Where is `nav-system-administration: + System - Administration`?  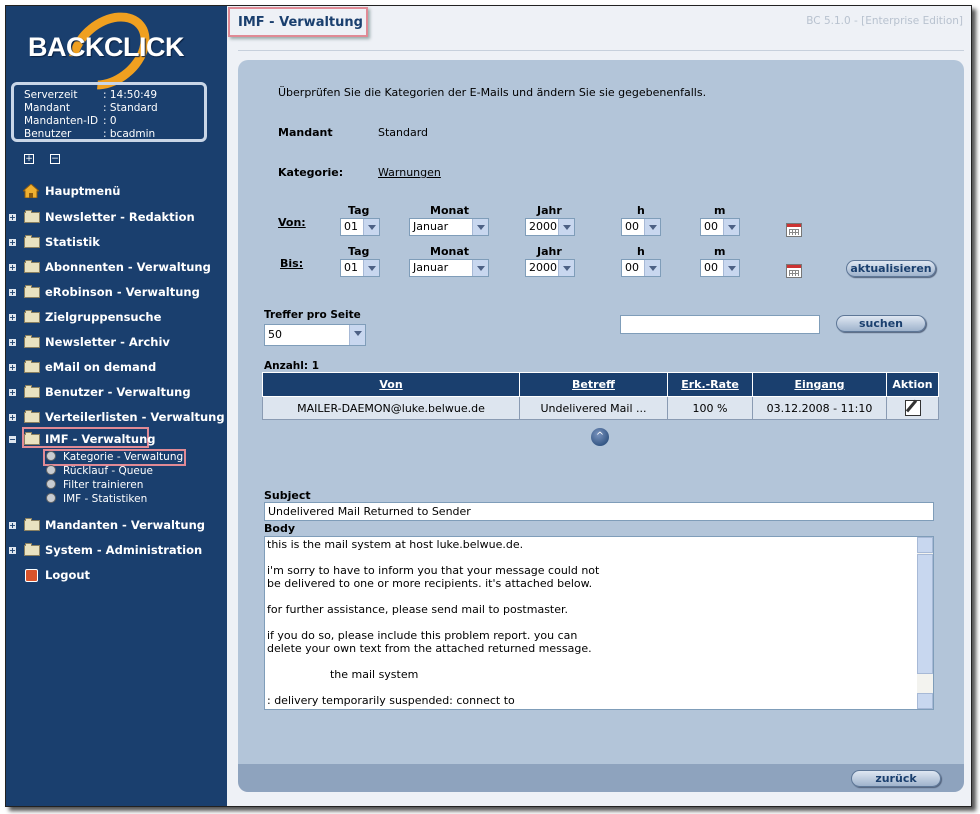 nav-system-administration: + System - Administration is located at coordinates (116, 550).